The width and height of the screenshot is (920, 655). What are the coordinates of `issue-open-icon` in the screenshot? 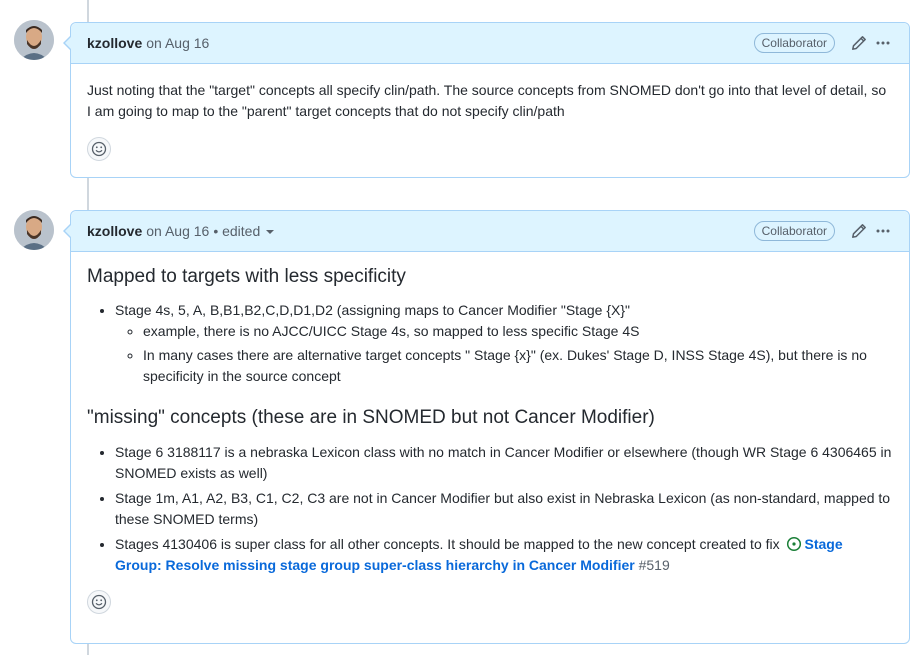 It's located at (793, 544).